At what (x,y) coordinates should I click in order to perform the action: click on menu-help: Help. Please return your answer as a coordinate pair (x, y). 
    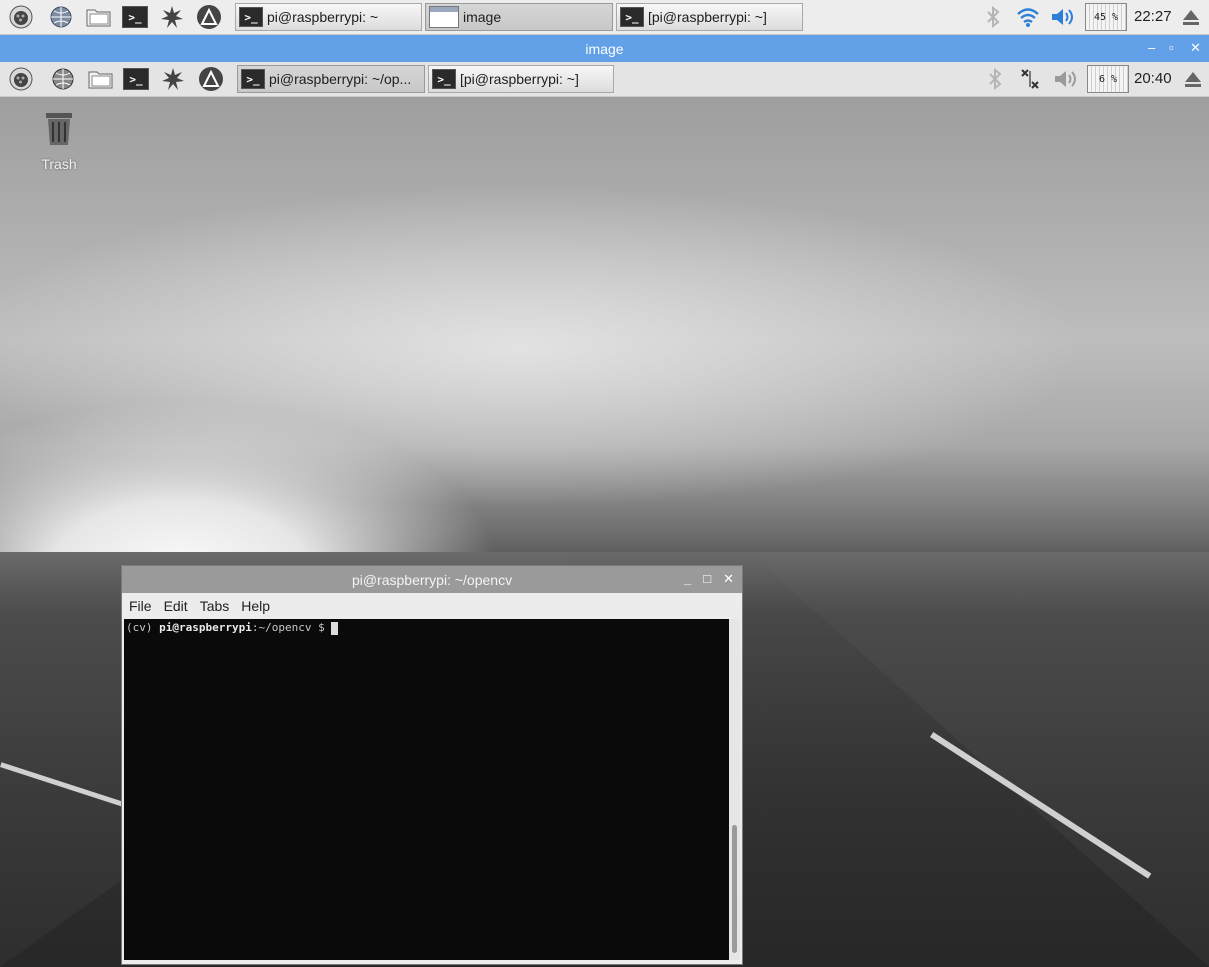
    Looking at the image, I should click on (255, 606).